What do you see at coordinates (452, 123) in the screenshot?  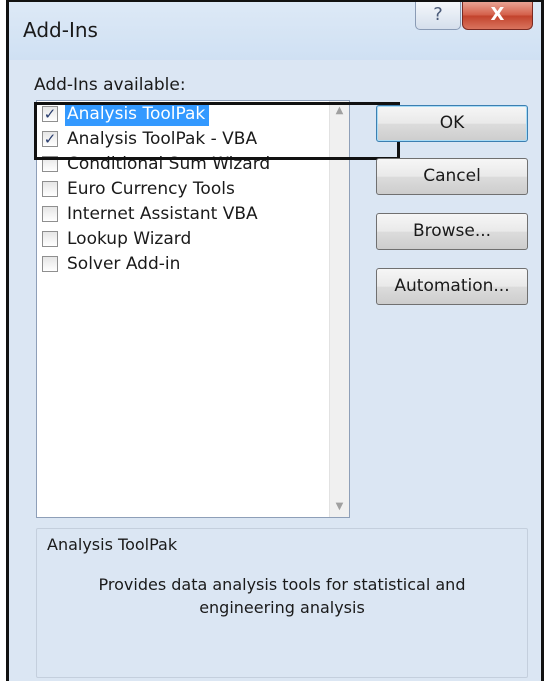 I see `ok-button: OK` at bounding box center [452, 123].